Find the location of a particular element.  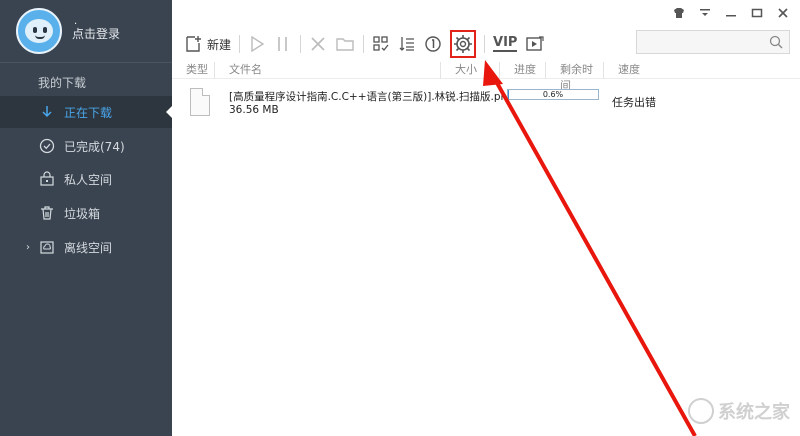

login-link: . 点击登录 is located at coordinates (96, 29).